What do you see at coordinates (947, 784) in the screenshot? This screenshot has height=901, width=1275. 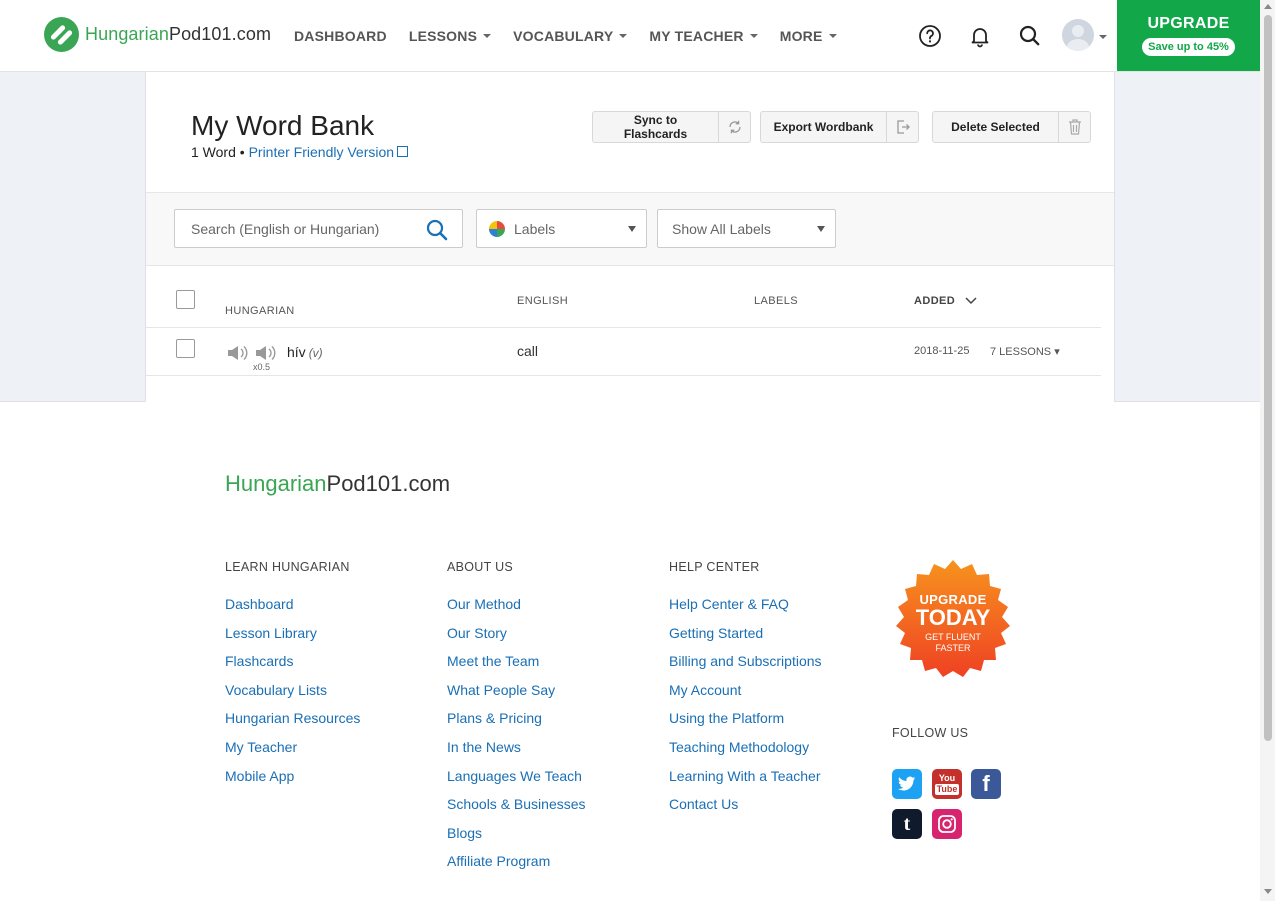 I see `youtube-icon: You Tube` at bounding box center [947, 784].